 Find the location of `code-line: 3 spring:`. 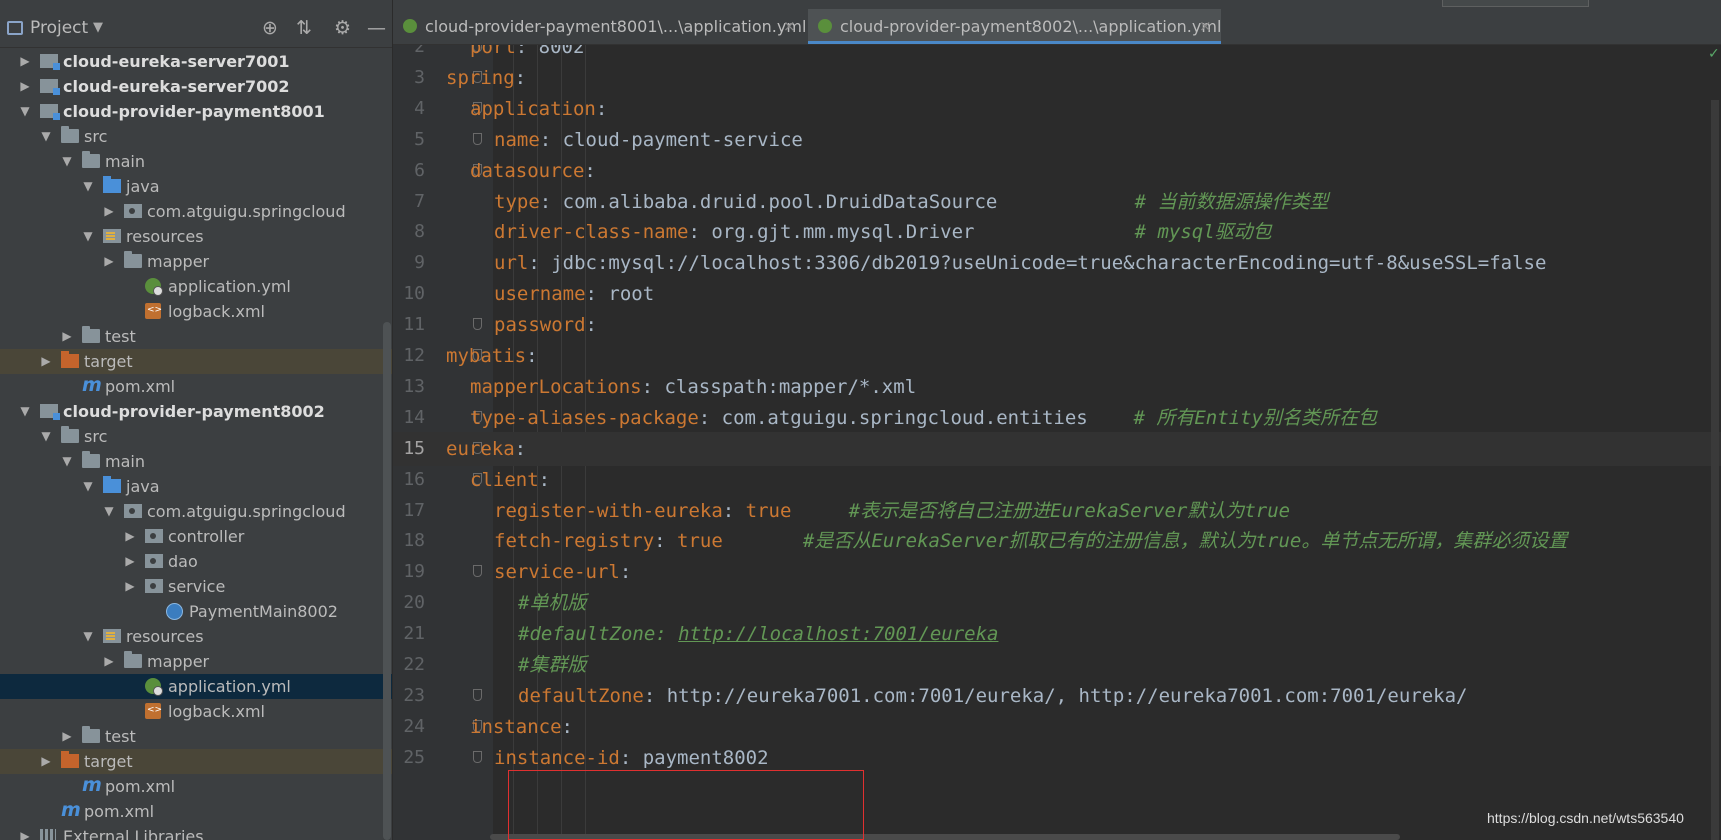

code-line: 3 spring: is located at coordinates (1057, 78).